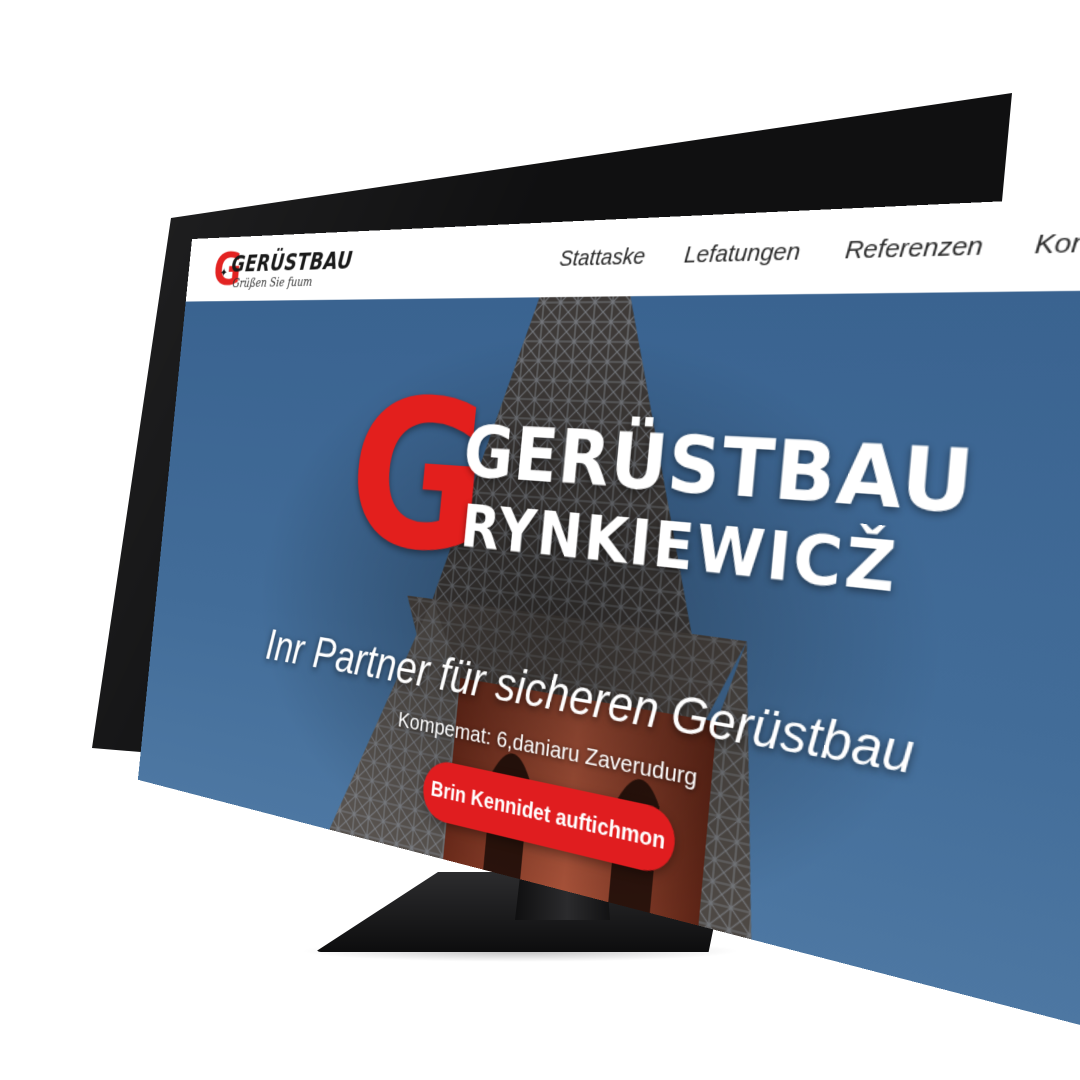  Describe the element at coordinates (914, 249) in the screenshot. I see `nav-item-referenzen: Referenzen` at that location.